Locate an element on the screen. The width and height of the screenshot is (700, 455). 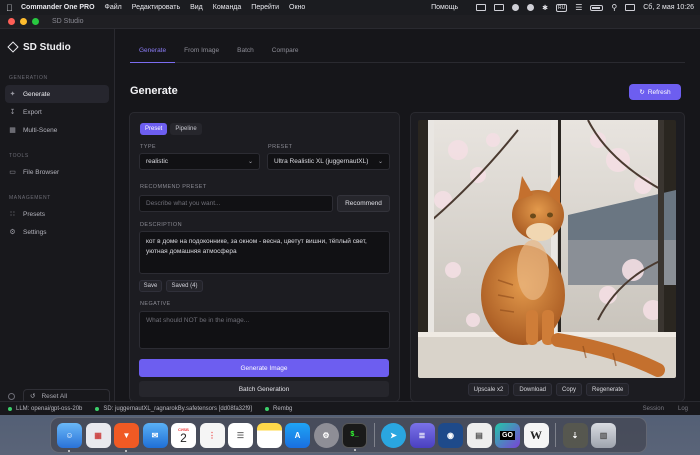
close-window-button is located at coordinates (11, 21).